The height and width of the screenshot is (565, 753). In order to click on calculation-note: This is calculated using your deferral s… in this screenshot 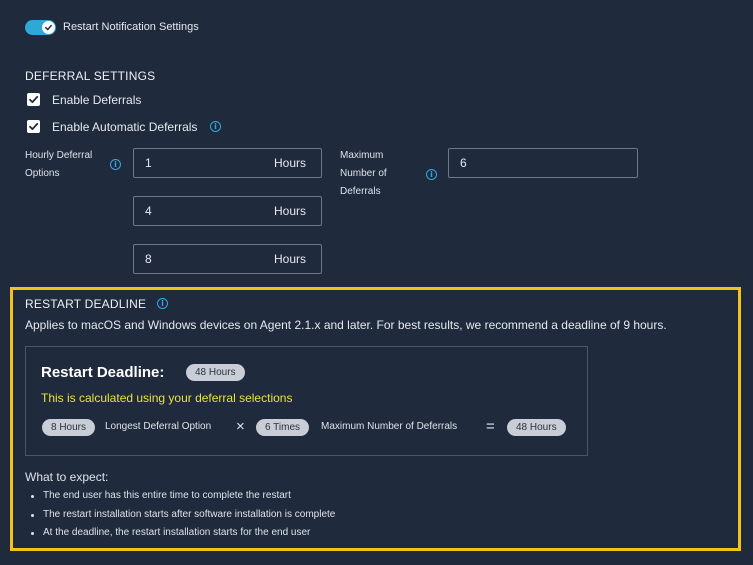, I will do `click(167, 398)`.